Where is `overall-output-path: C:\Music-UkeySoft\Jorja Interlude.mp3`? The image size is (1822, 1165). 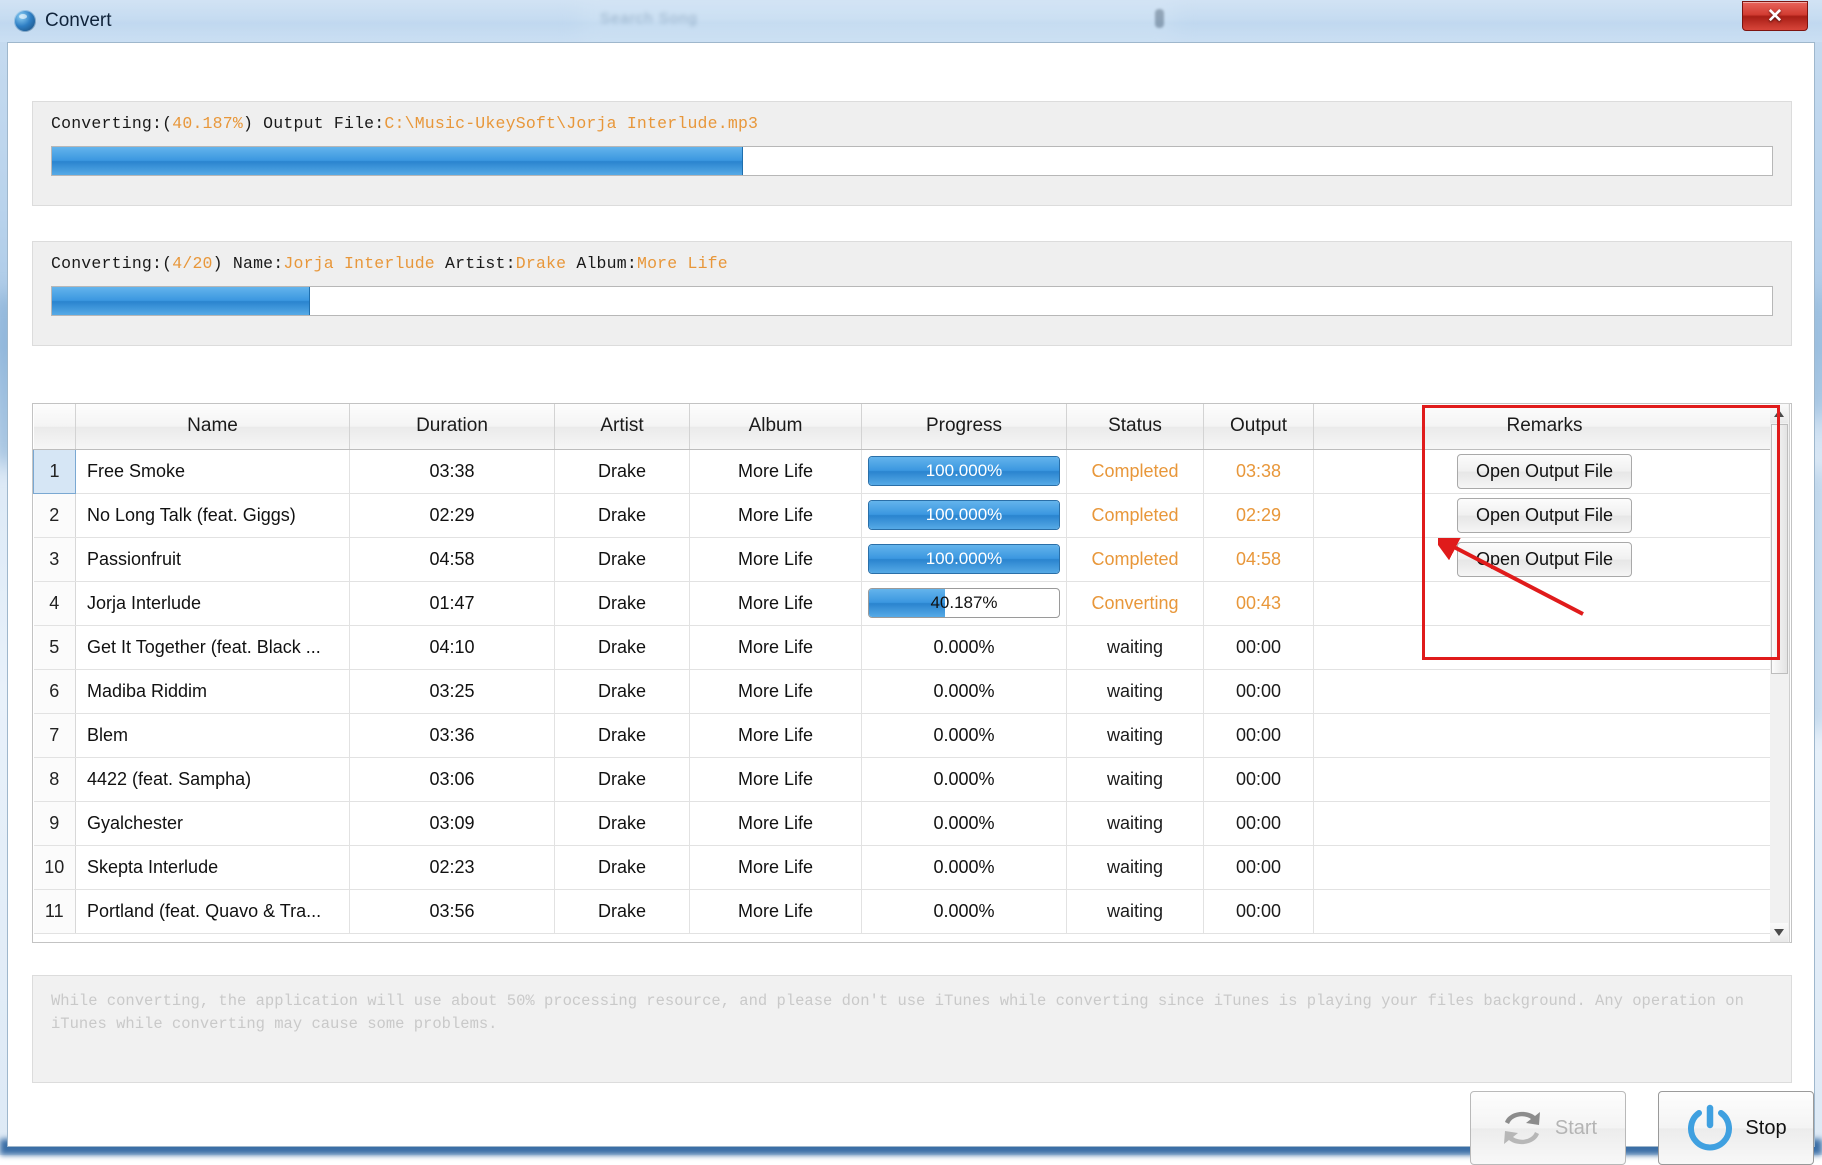
overall-output-path: C:\Music-UkeySoft\Jorja Interlude.mp3 is located at coordinates (571, 123).